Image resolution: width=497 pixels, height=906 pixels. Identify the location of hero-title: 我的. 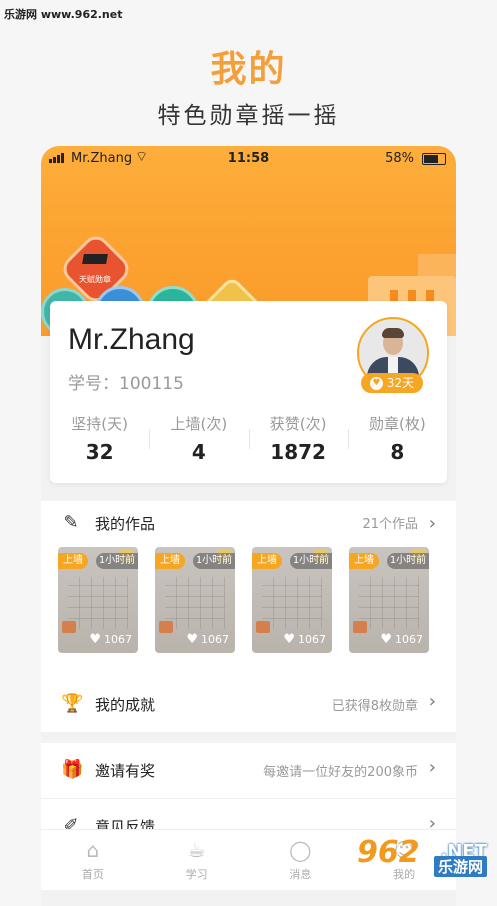
(248, 69).